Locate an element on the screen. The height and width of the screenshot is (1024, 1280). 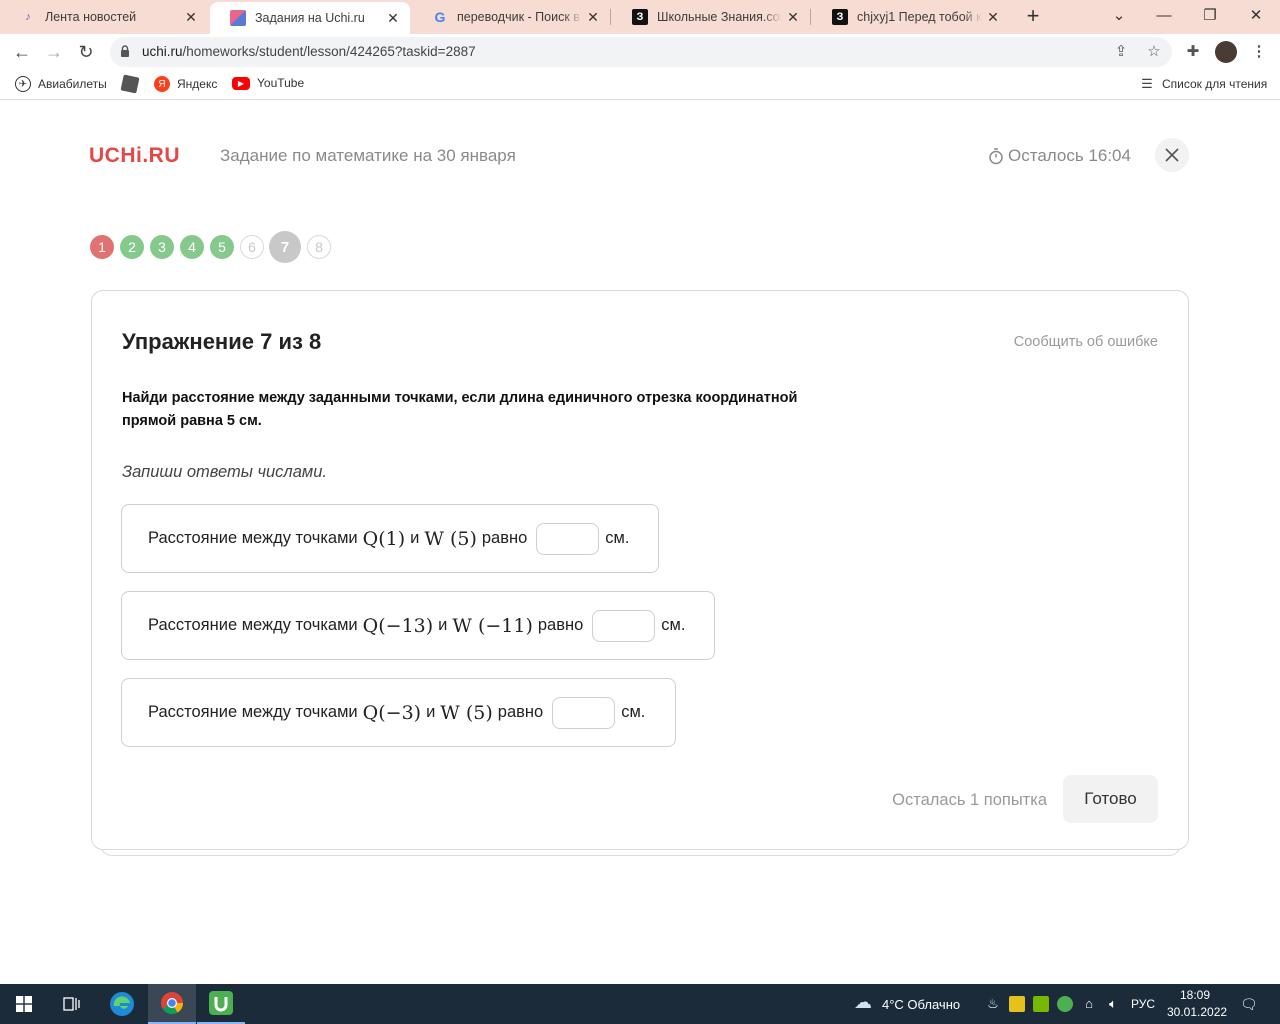
uchi-logo: UCHi.RU is located at coordinates (134, 156).